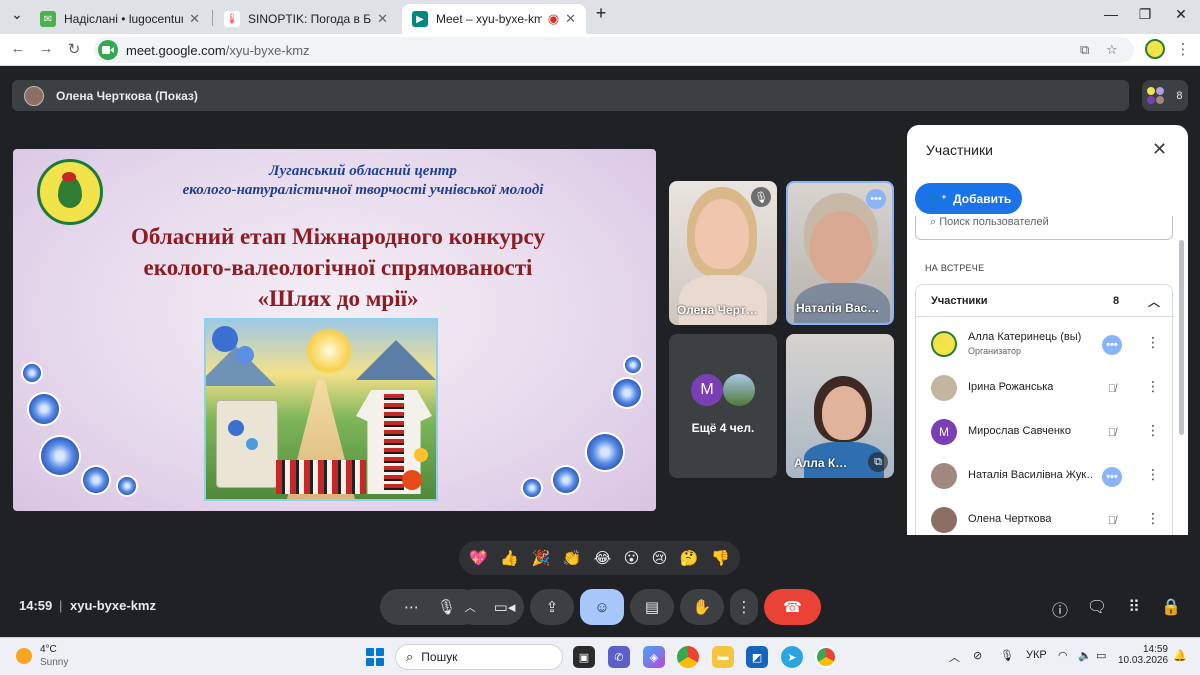  I want to click on raise-hand-button: ✋, so click(702, 607).